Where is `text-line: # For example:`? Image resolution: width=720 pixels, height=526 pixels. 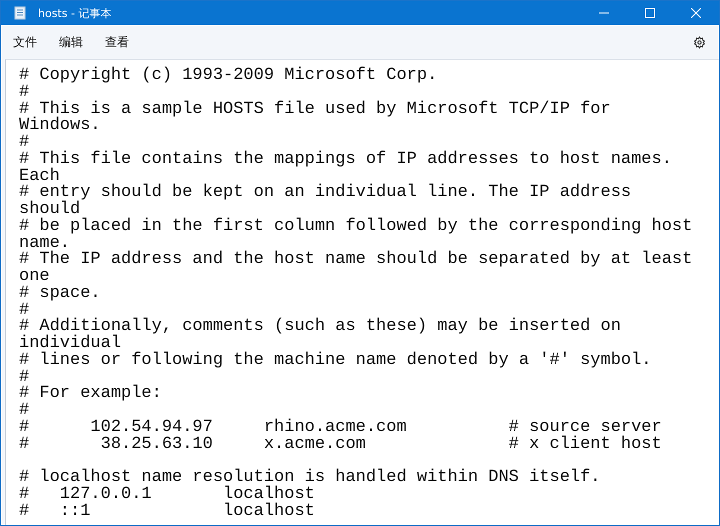
text-line: # For example: is located at coordinates (91, 394).